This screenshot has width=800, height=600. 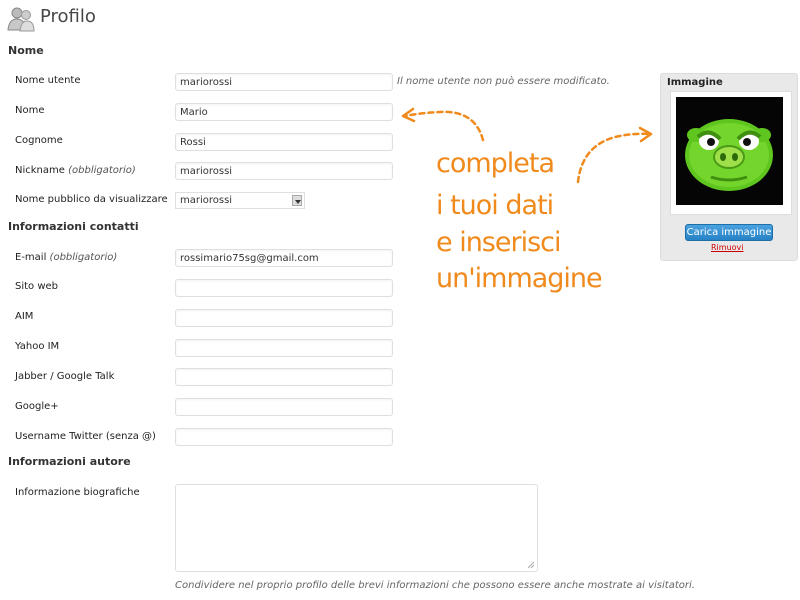 What do you see at coordinates (48, 80) in the screenshot?
I see `username-label: Nome utente` at bounding box center [48, 80].